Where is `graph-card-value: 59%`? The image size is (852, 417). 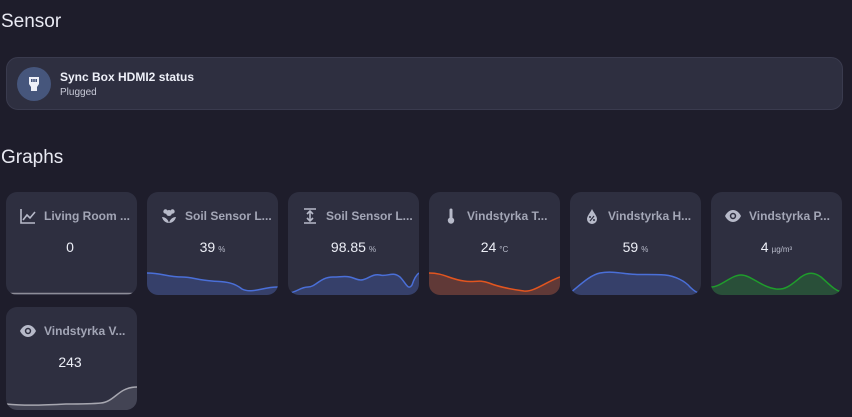 graph-card-value: 59% is located at coordinates (635, 247).